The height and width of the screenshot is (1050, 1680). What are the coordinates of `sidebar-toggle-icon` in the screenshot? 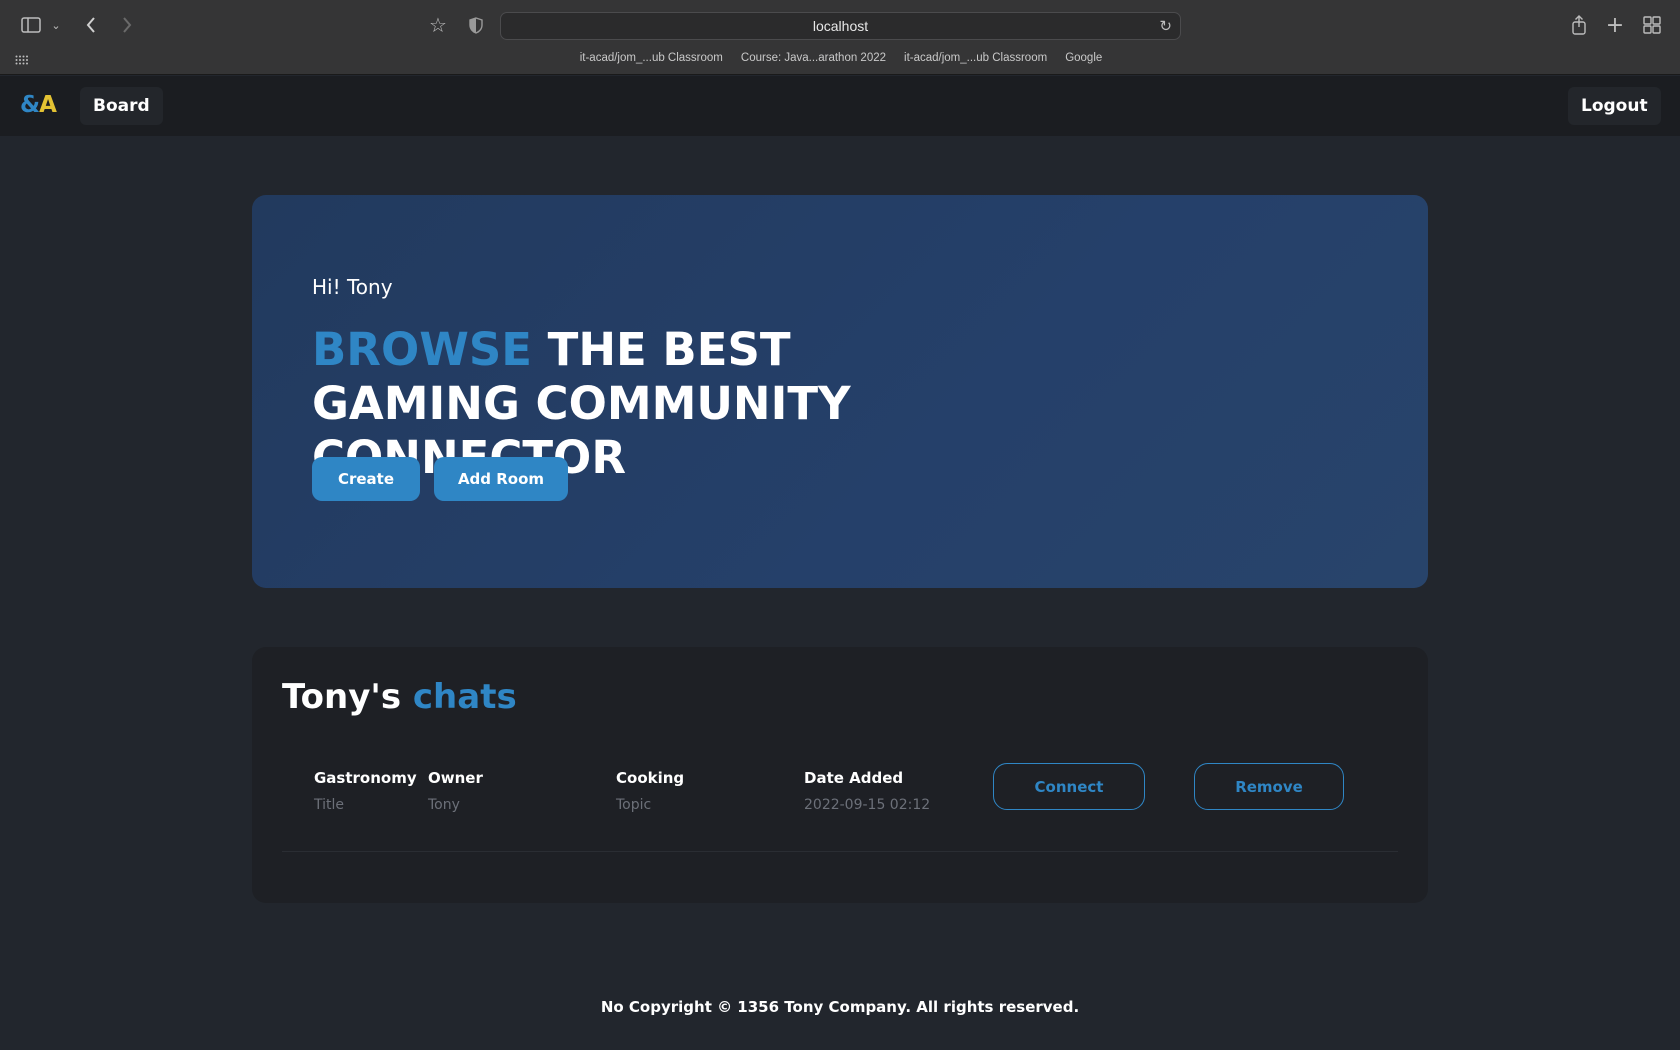 It's located at (31, 25).